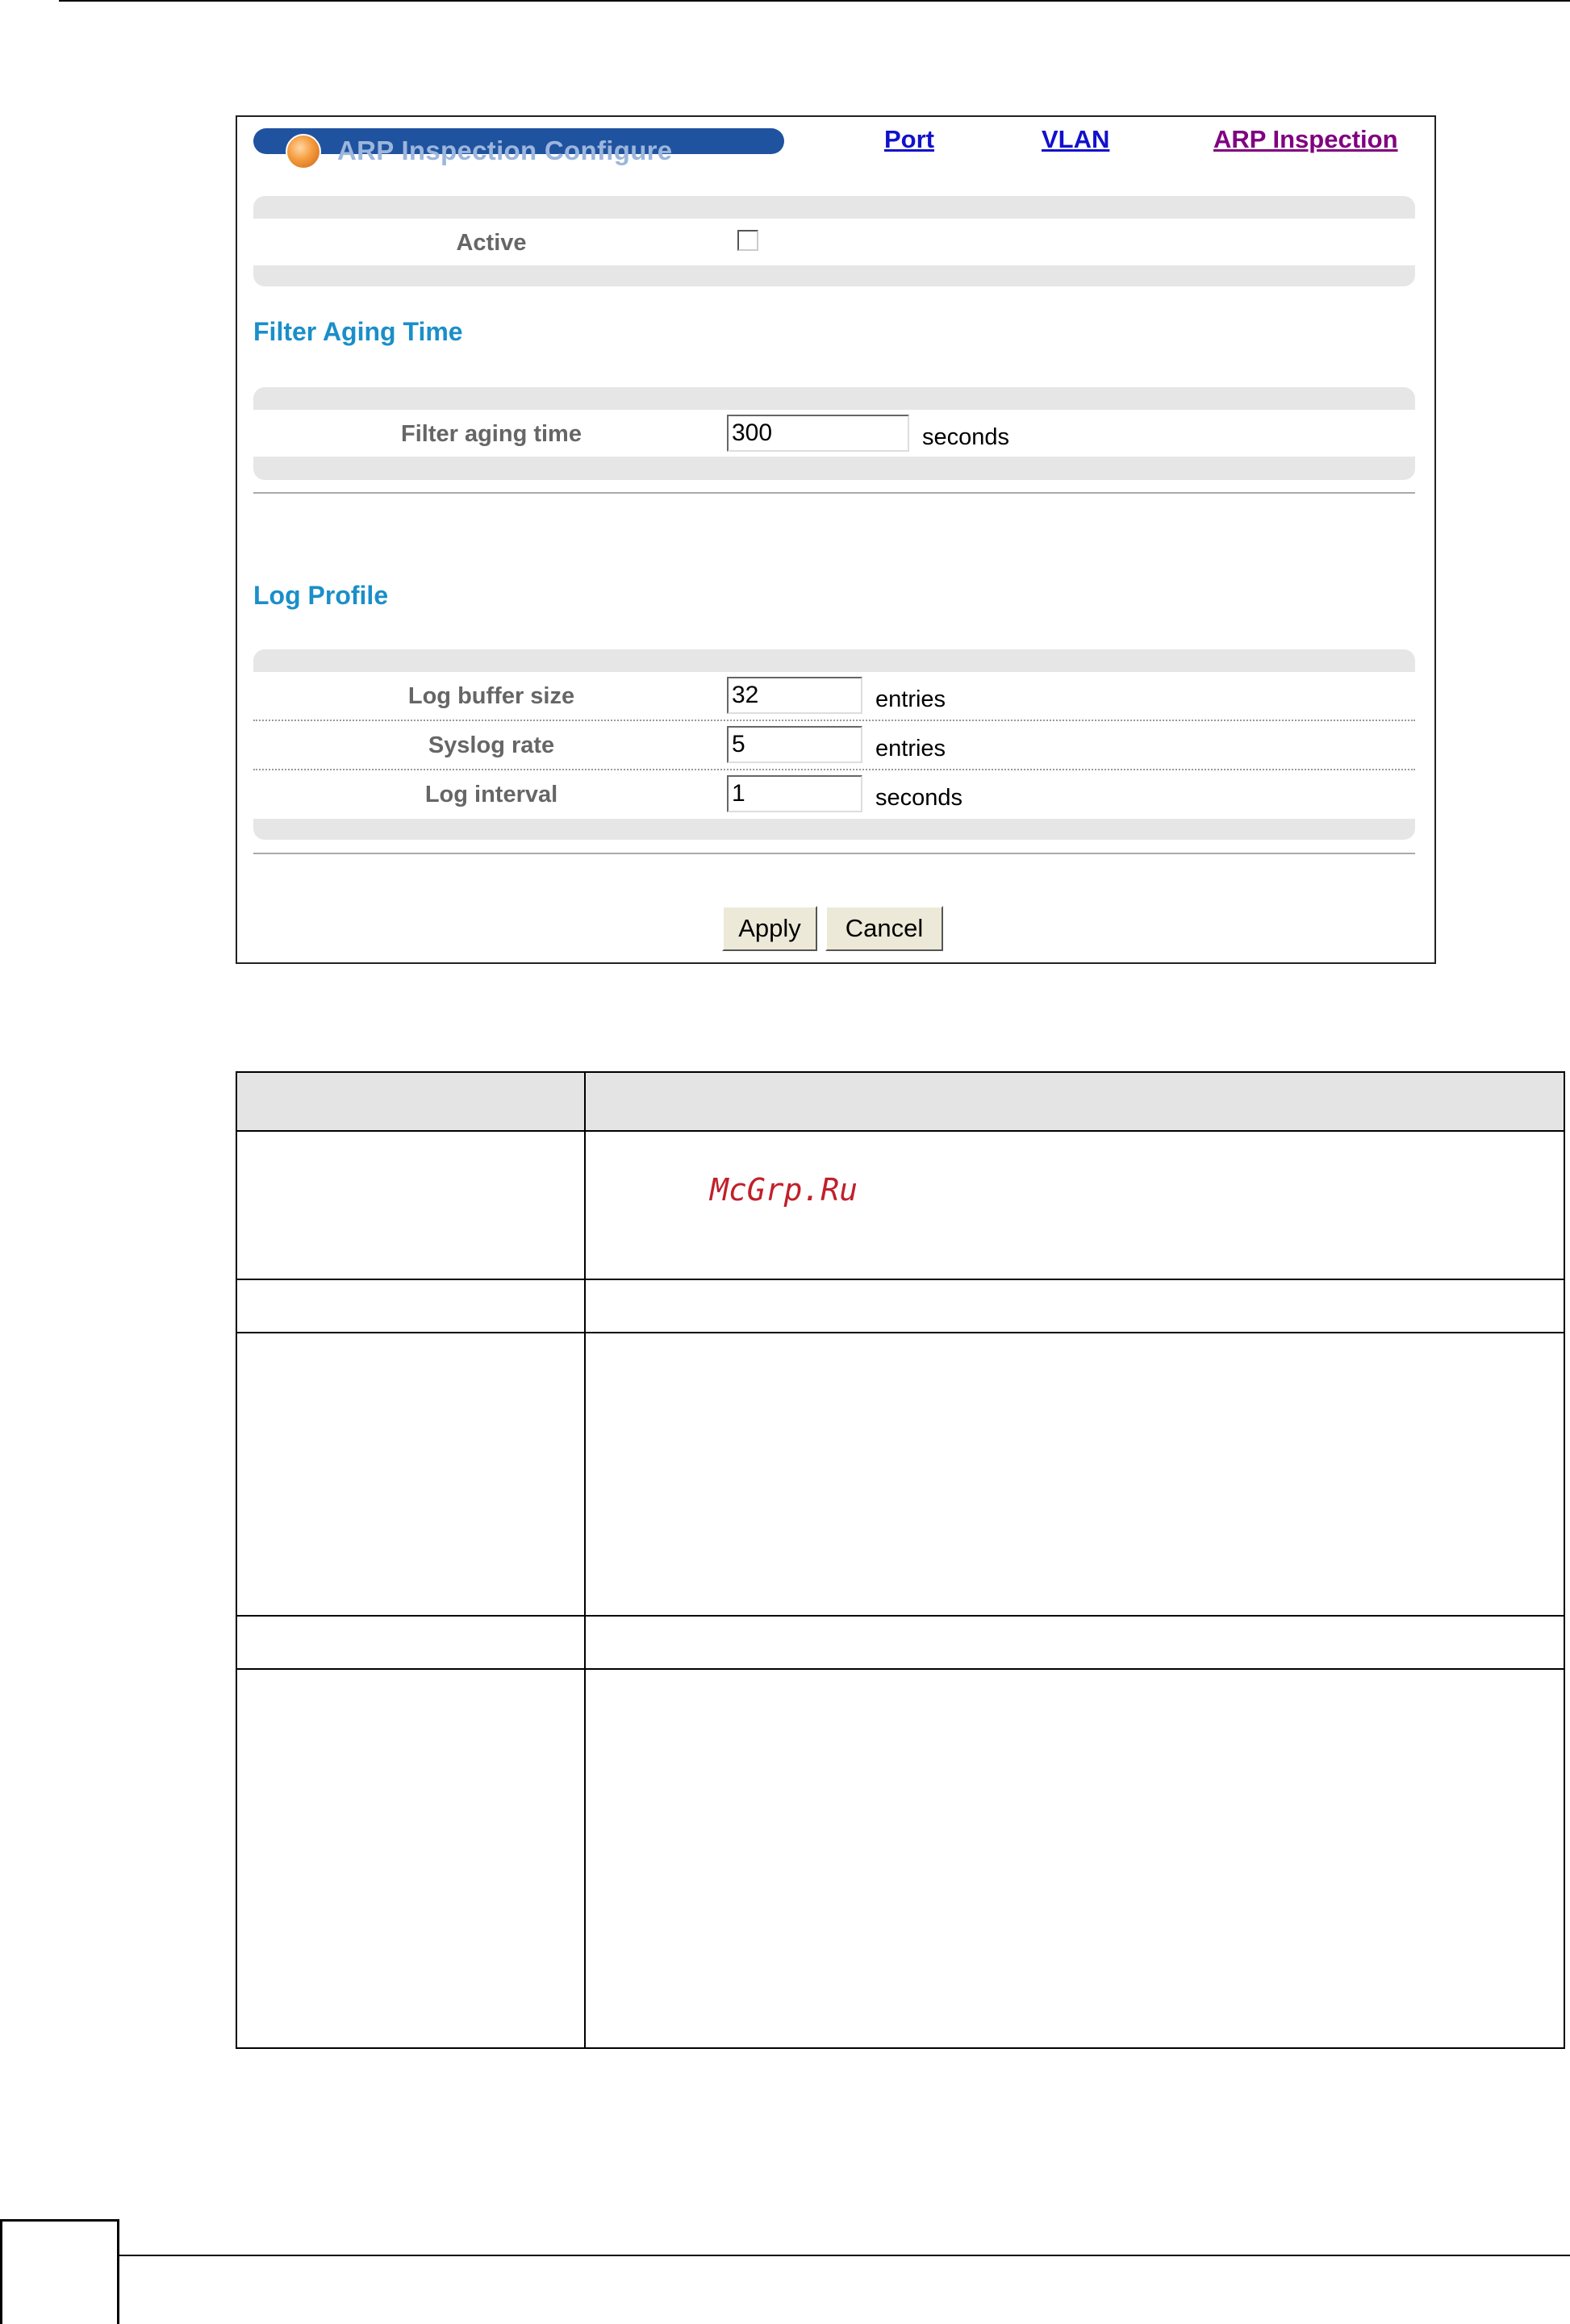 This screenshot has height=2324, width=1570. Describe the element at coordinates (966, 437) in the screenshot. I see `filter-aging-unit: seconds` at that location.